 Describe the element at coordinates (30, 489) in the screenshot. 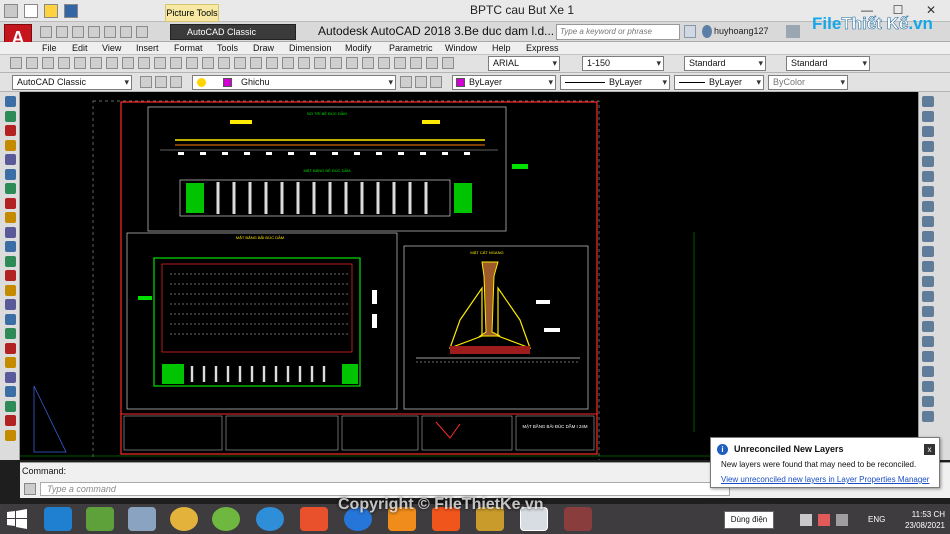

I see `command-history-icon` at that location.